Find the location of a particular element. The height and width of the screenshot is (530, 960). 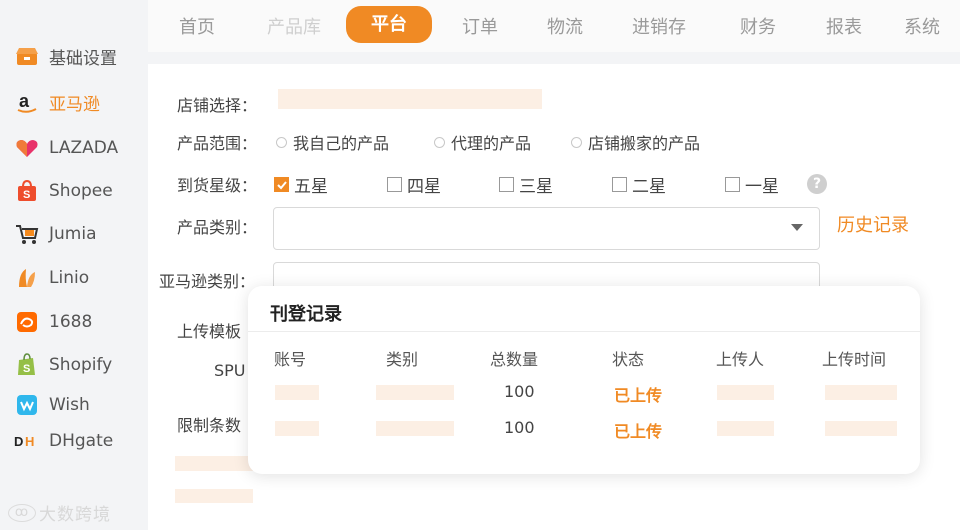

sidebar-item-label: Jumia is located at coordinates (73, 234).